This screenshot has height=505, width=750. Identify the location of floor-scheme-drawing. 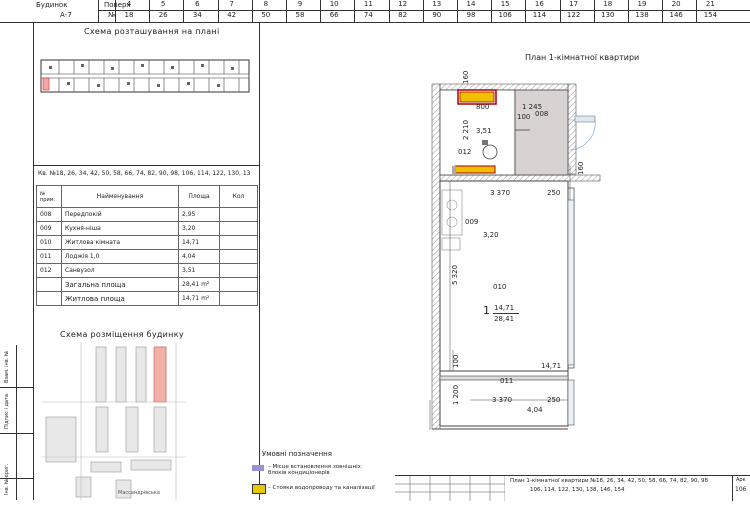
(145, 76).